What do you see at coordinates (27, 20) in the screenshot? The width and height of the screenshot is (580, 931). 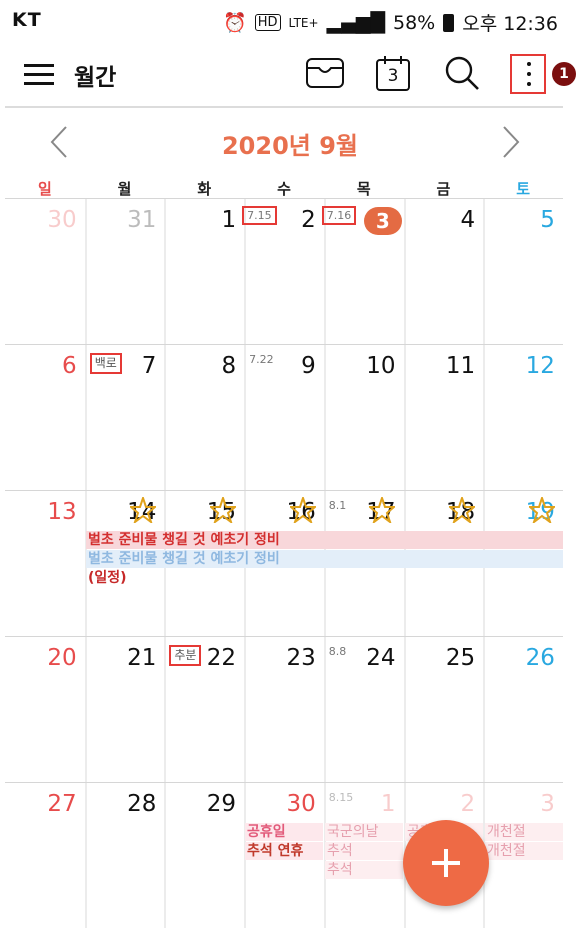 I see `carrier-label: KT` at bounding box center [27, 20].